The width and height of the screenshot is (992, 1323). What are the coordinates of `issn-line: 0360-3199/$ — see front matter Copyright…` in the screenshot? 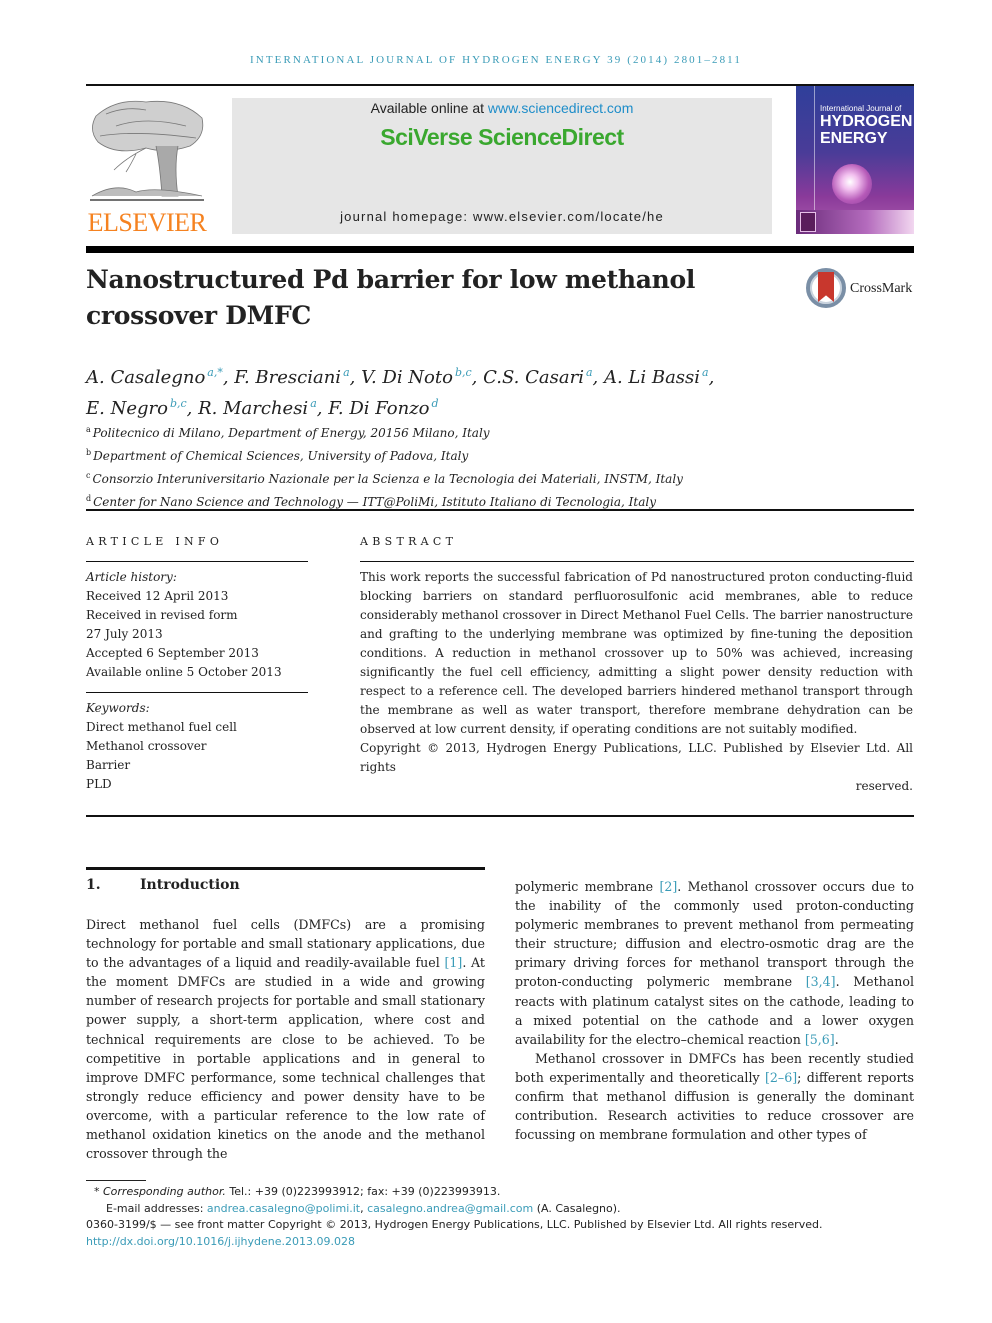 It's located at (454, 1224).